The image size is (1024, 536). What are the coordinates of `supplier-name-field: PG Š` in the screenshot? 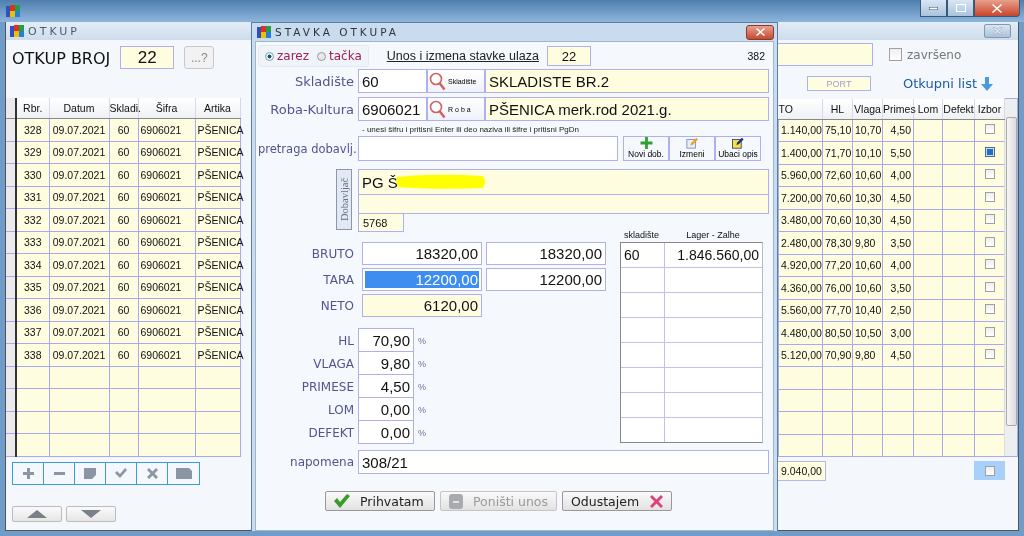 It's located at (563, 182).